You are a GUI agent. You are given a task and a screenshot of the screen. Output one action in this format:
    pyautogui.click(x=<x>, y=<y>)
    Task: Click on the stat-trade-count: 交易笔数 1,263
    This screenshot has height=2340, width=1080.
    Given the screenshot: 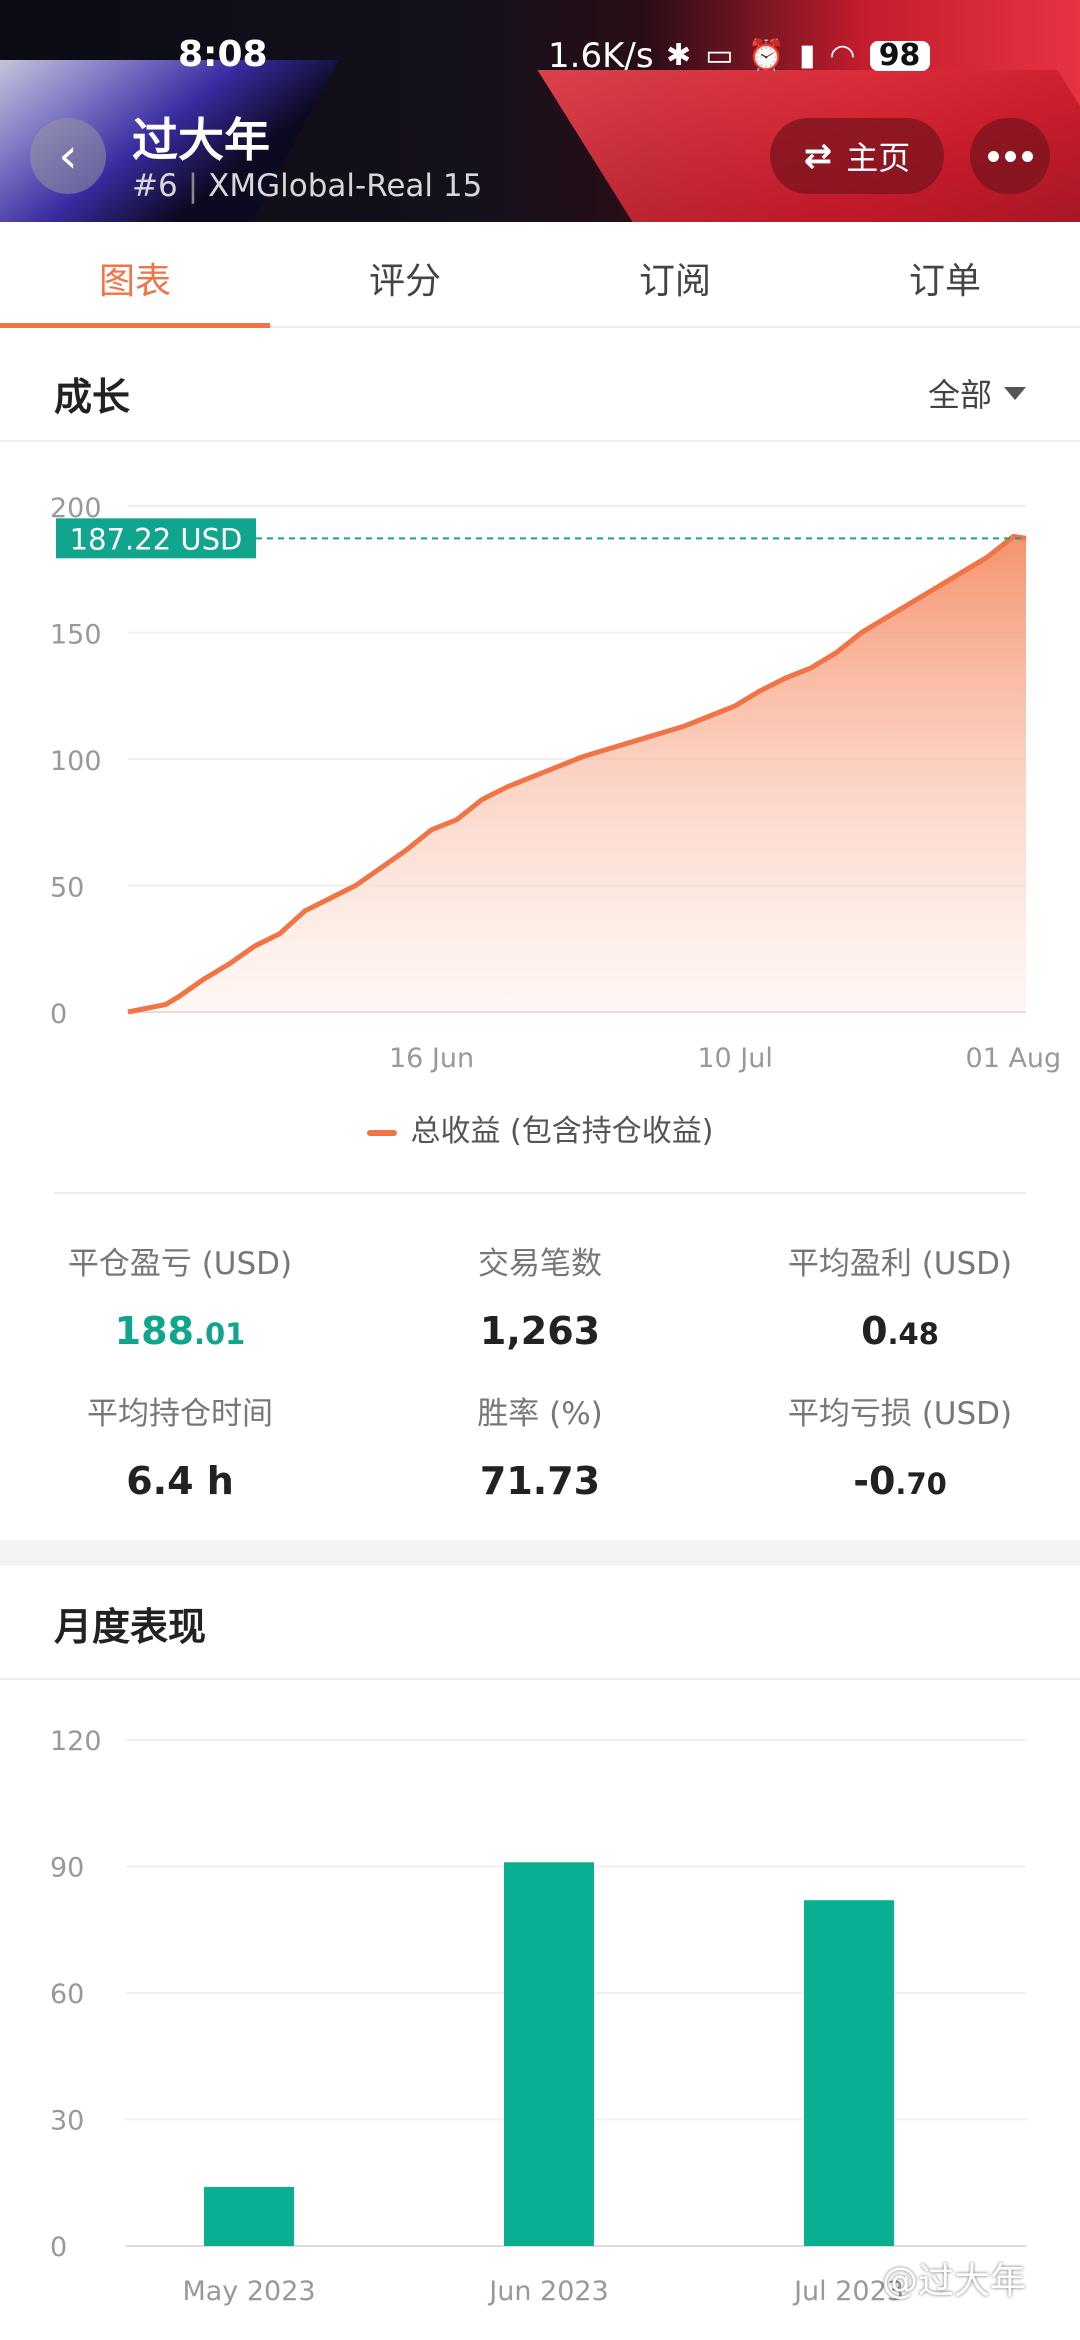 What is the action you would take?
    pyautogui.click(x=540, y=1295)
    